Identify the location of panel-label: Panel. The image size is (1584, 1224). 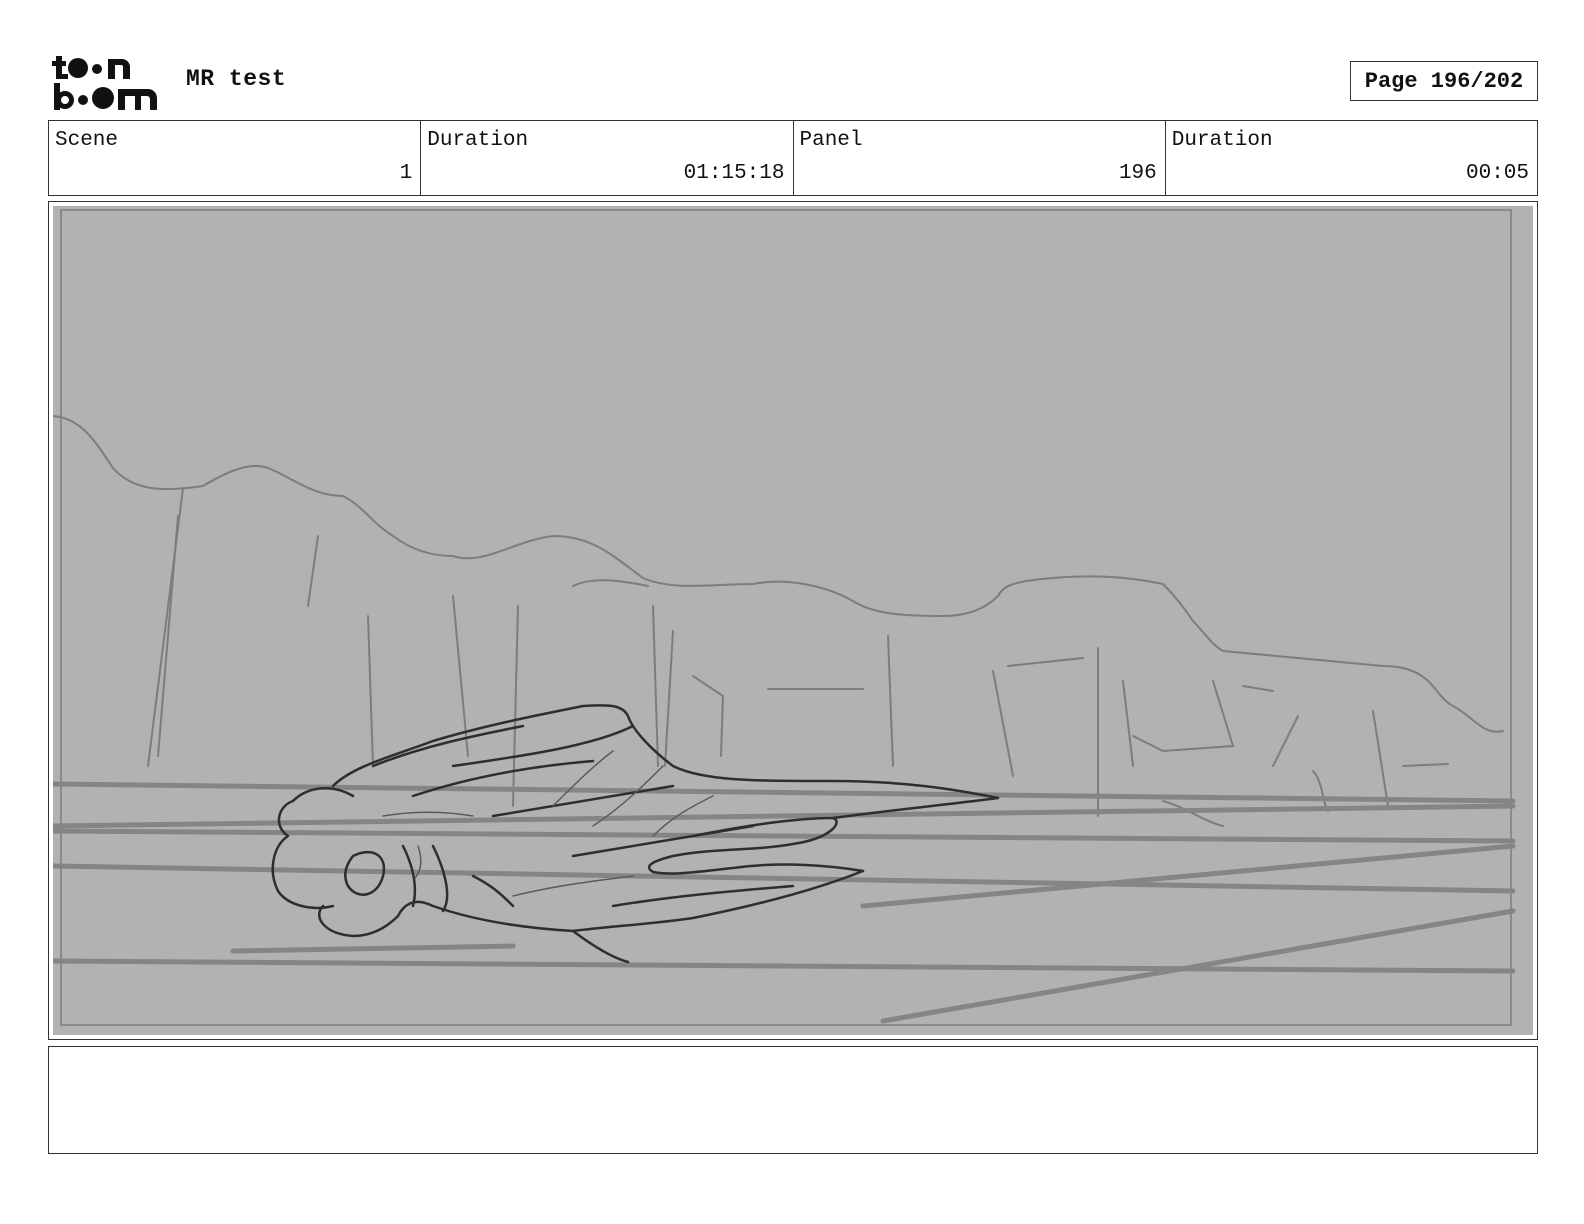
(831, 140).